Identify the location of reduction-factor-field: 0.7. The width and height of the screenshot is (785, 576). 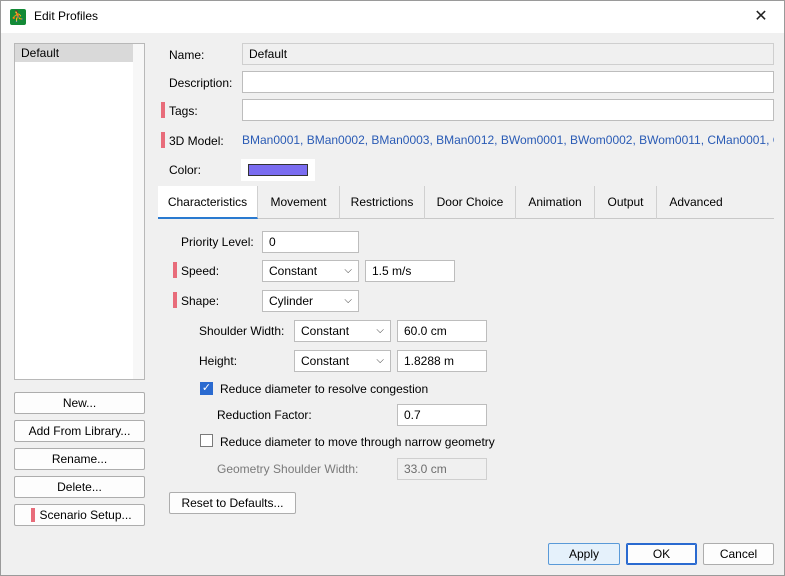
(442, 415).